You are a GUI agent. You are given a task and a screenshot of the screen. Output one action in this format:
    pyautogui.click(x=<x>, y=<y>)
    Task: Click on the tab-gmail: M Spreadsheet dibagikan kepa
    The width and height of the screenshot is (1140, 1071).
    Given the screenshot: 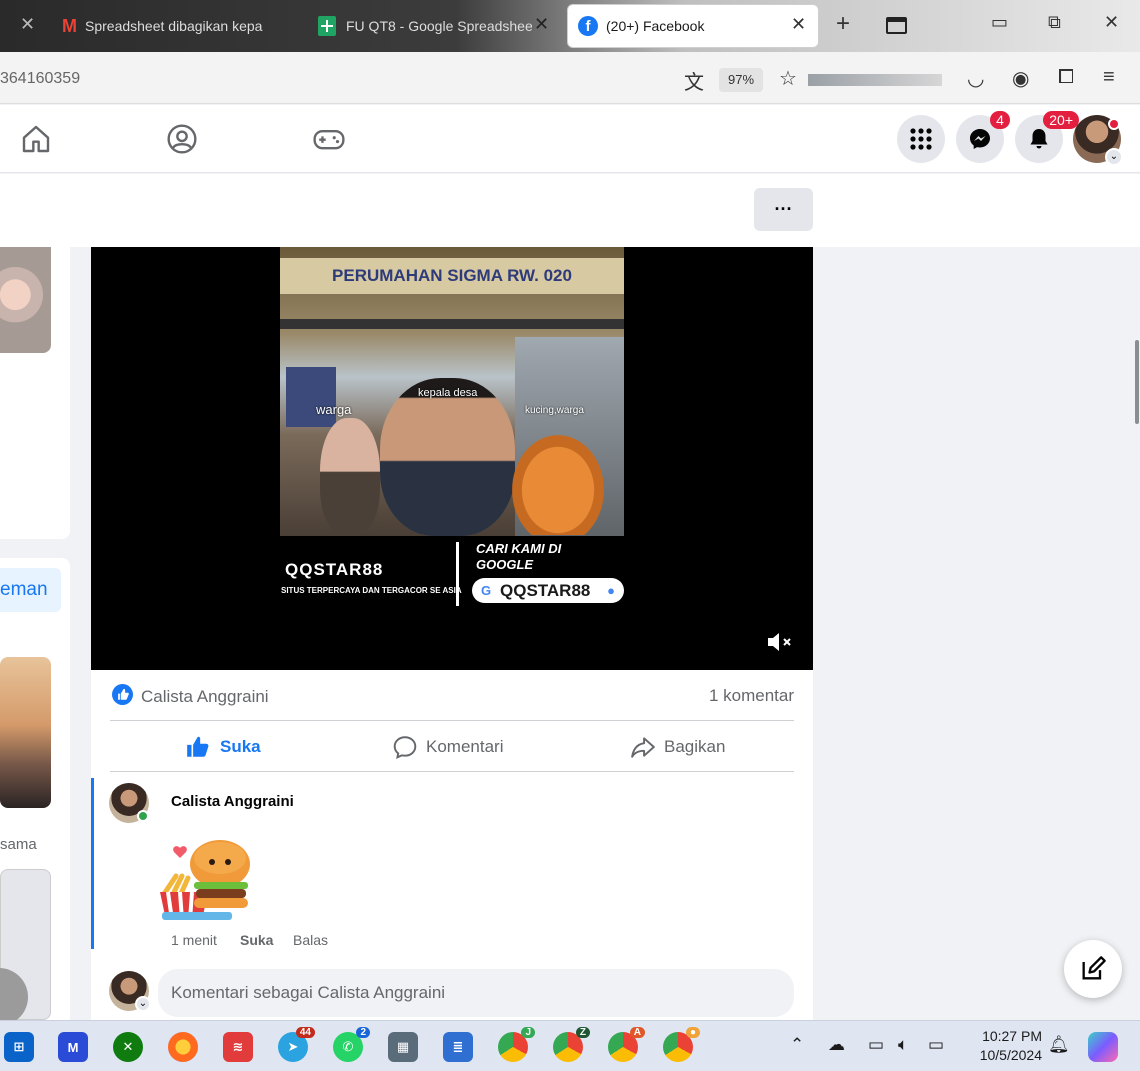 What is the action you would take?
    pyautogui.click(x=167, y=26)
    